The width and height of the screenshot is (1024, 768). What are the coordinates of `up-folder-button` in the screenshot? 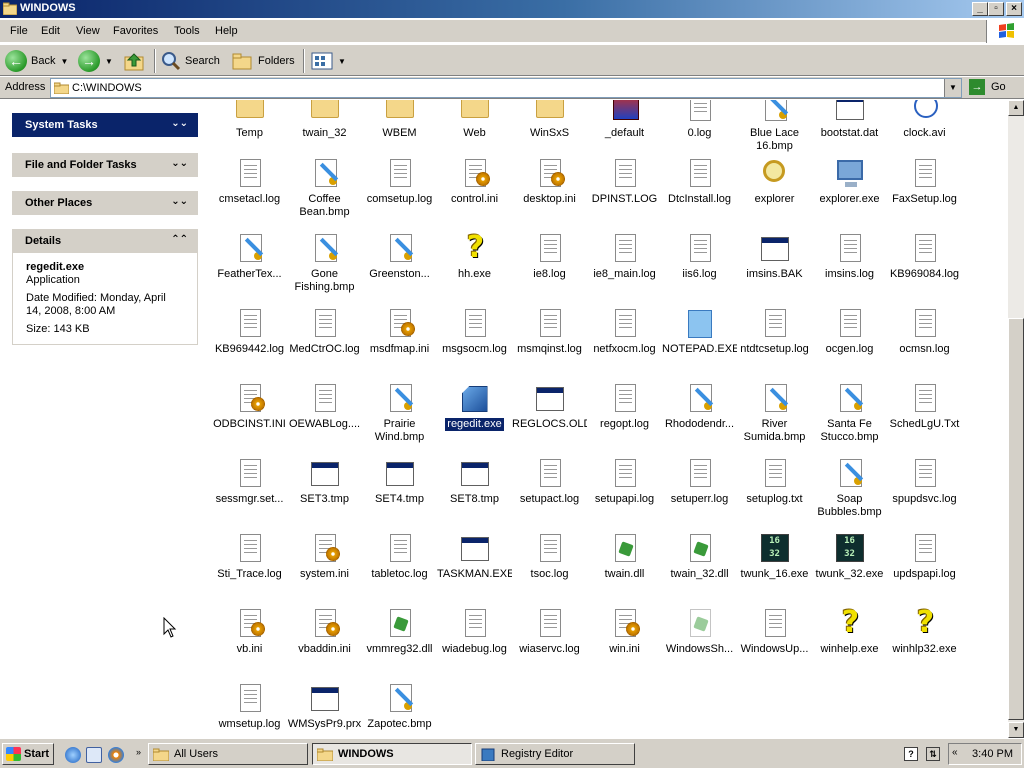 It's located at (135, 61).